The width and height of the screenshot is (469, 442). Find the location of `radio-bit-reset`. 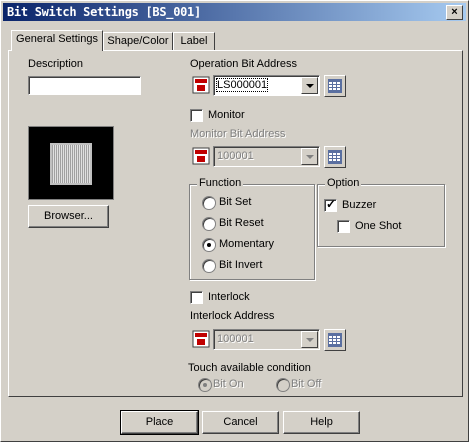

radio-bit-reset is located at coordinates (209, 224).